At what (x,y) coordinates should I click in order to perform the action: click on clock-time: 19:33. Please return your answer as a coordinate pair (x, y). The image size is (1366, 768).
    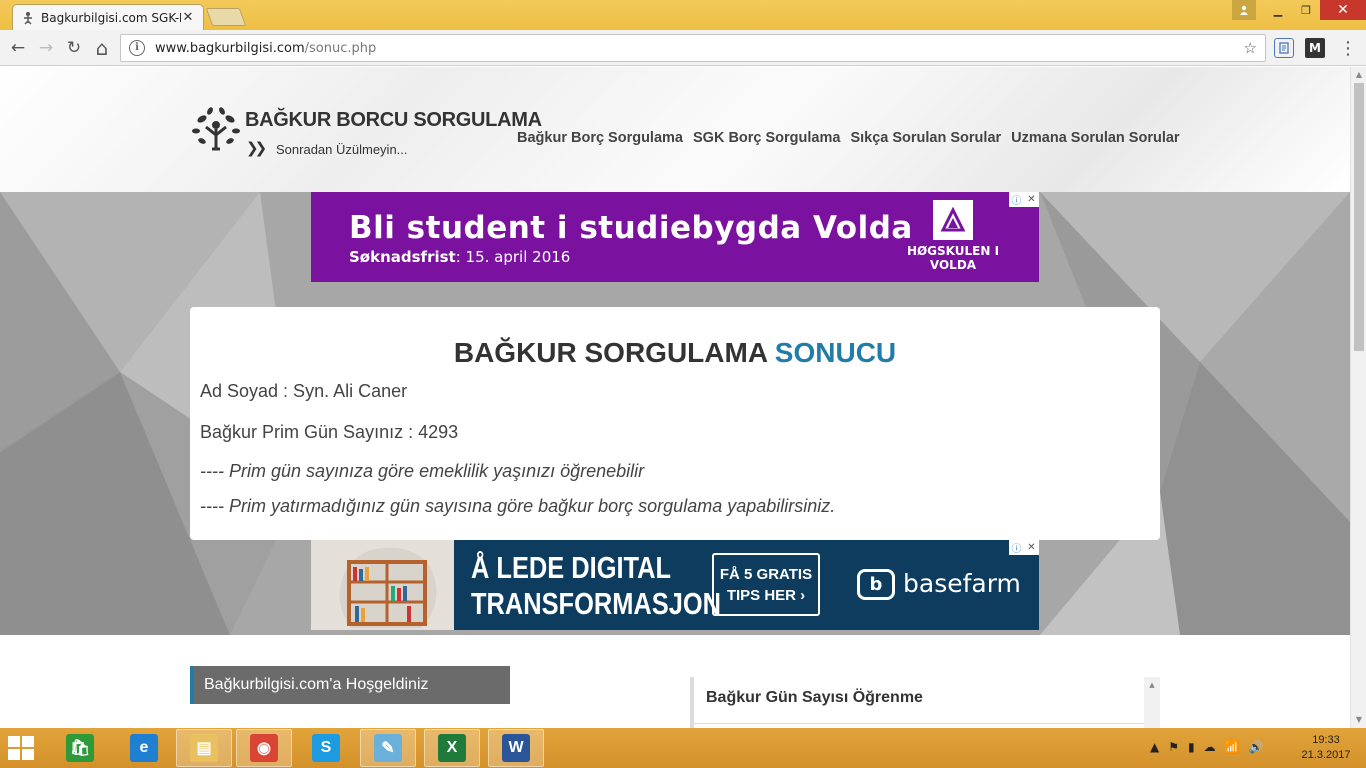
    Looking at the image, I should click on (1326, 740).